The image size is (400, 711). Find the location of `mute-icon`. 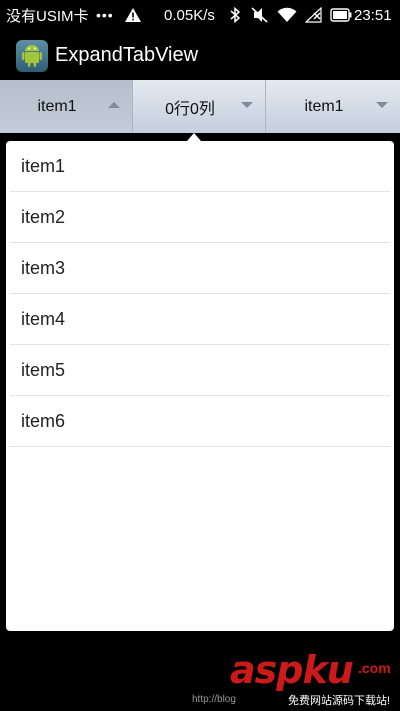

mute-icon is located at coordinates (260, 15).